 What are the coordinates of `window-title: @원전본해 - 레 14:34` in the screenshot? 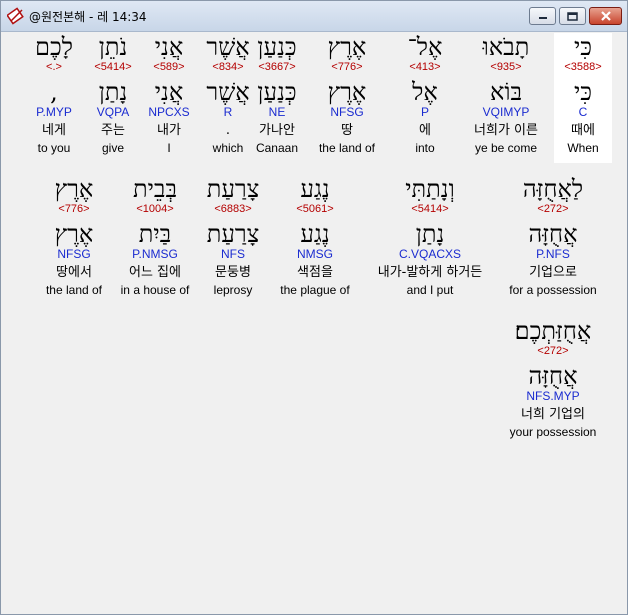 It's located at (88, 17).